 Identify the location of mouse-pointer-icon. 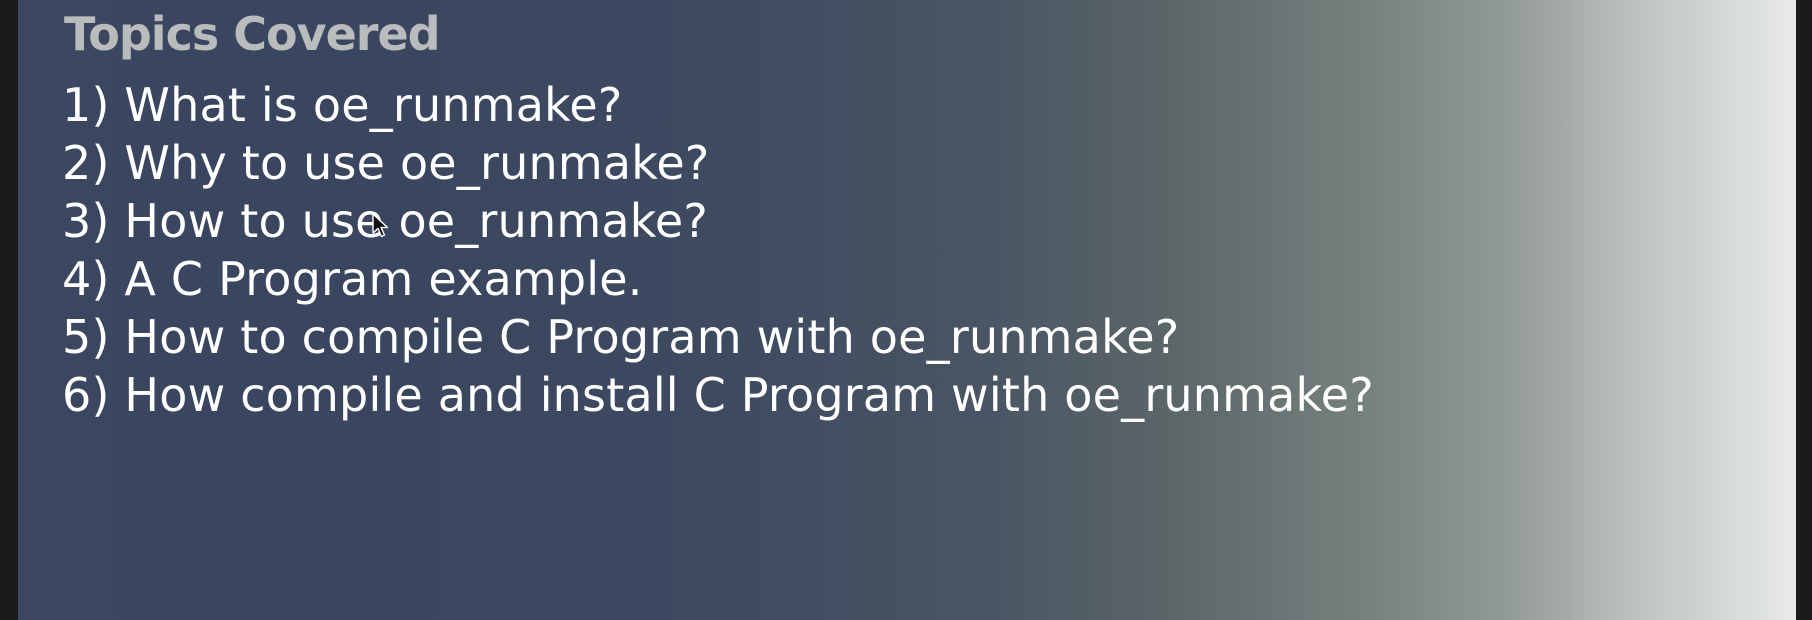
(380, 225).